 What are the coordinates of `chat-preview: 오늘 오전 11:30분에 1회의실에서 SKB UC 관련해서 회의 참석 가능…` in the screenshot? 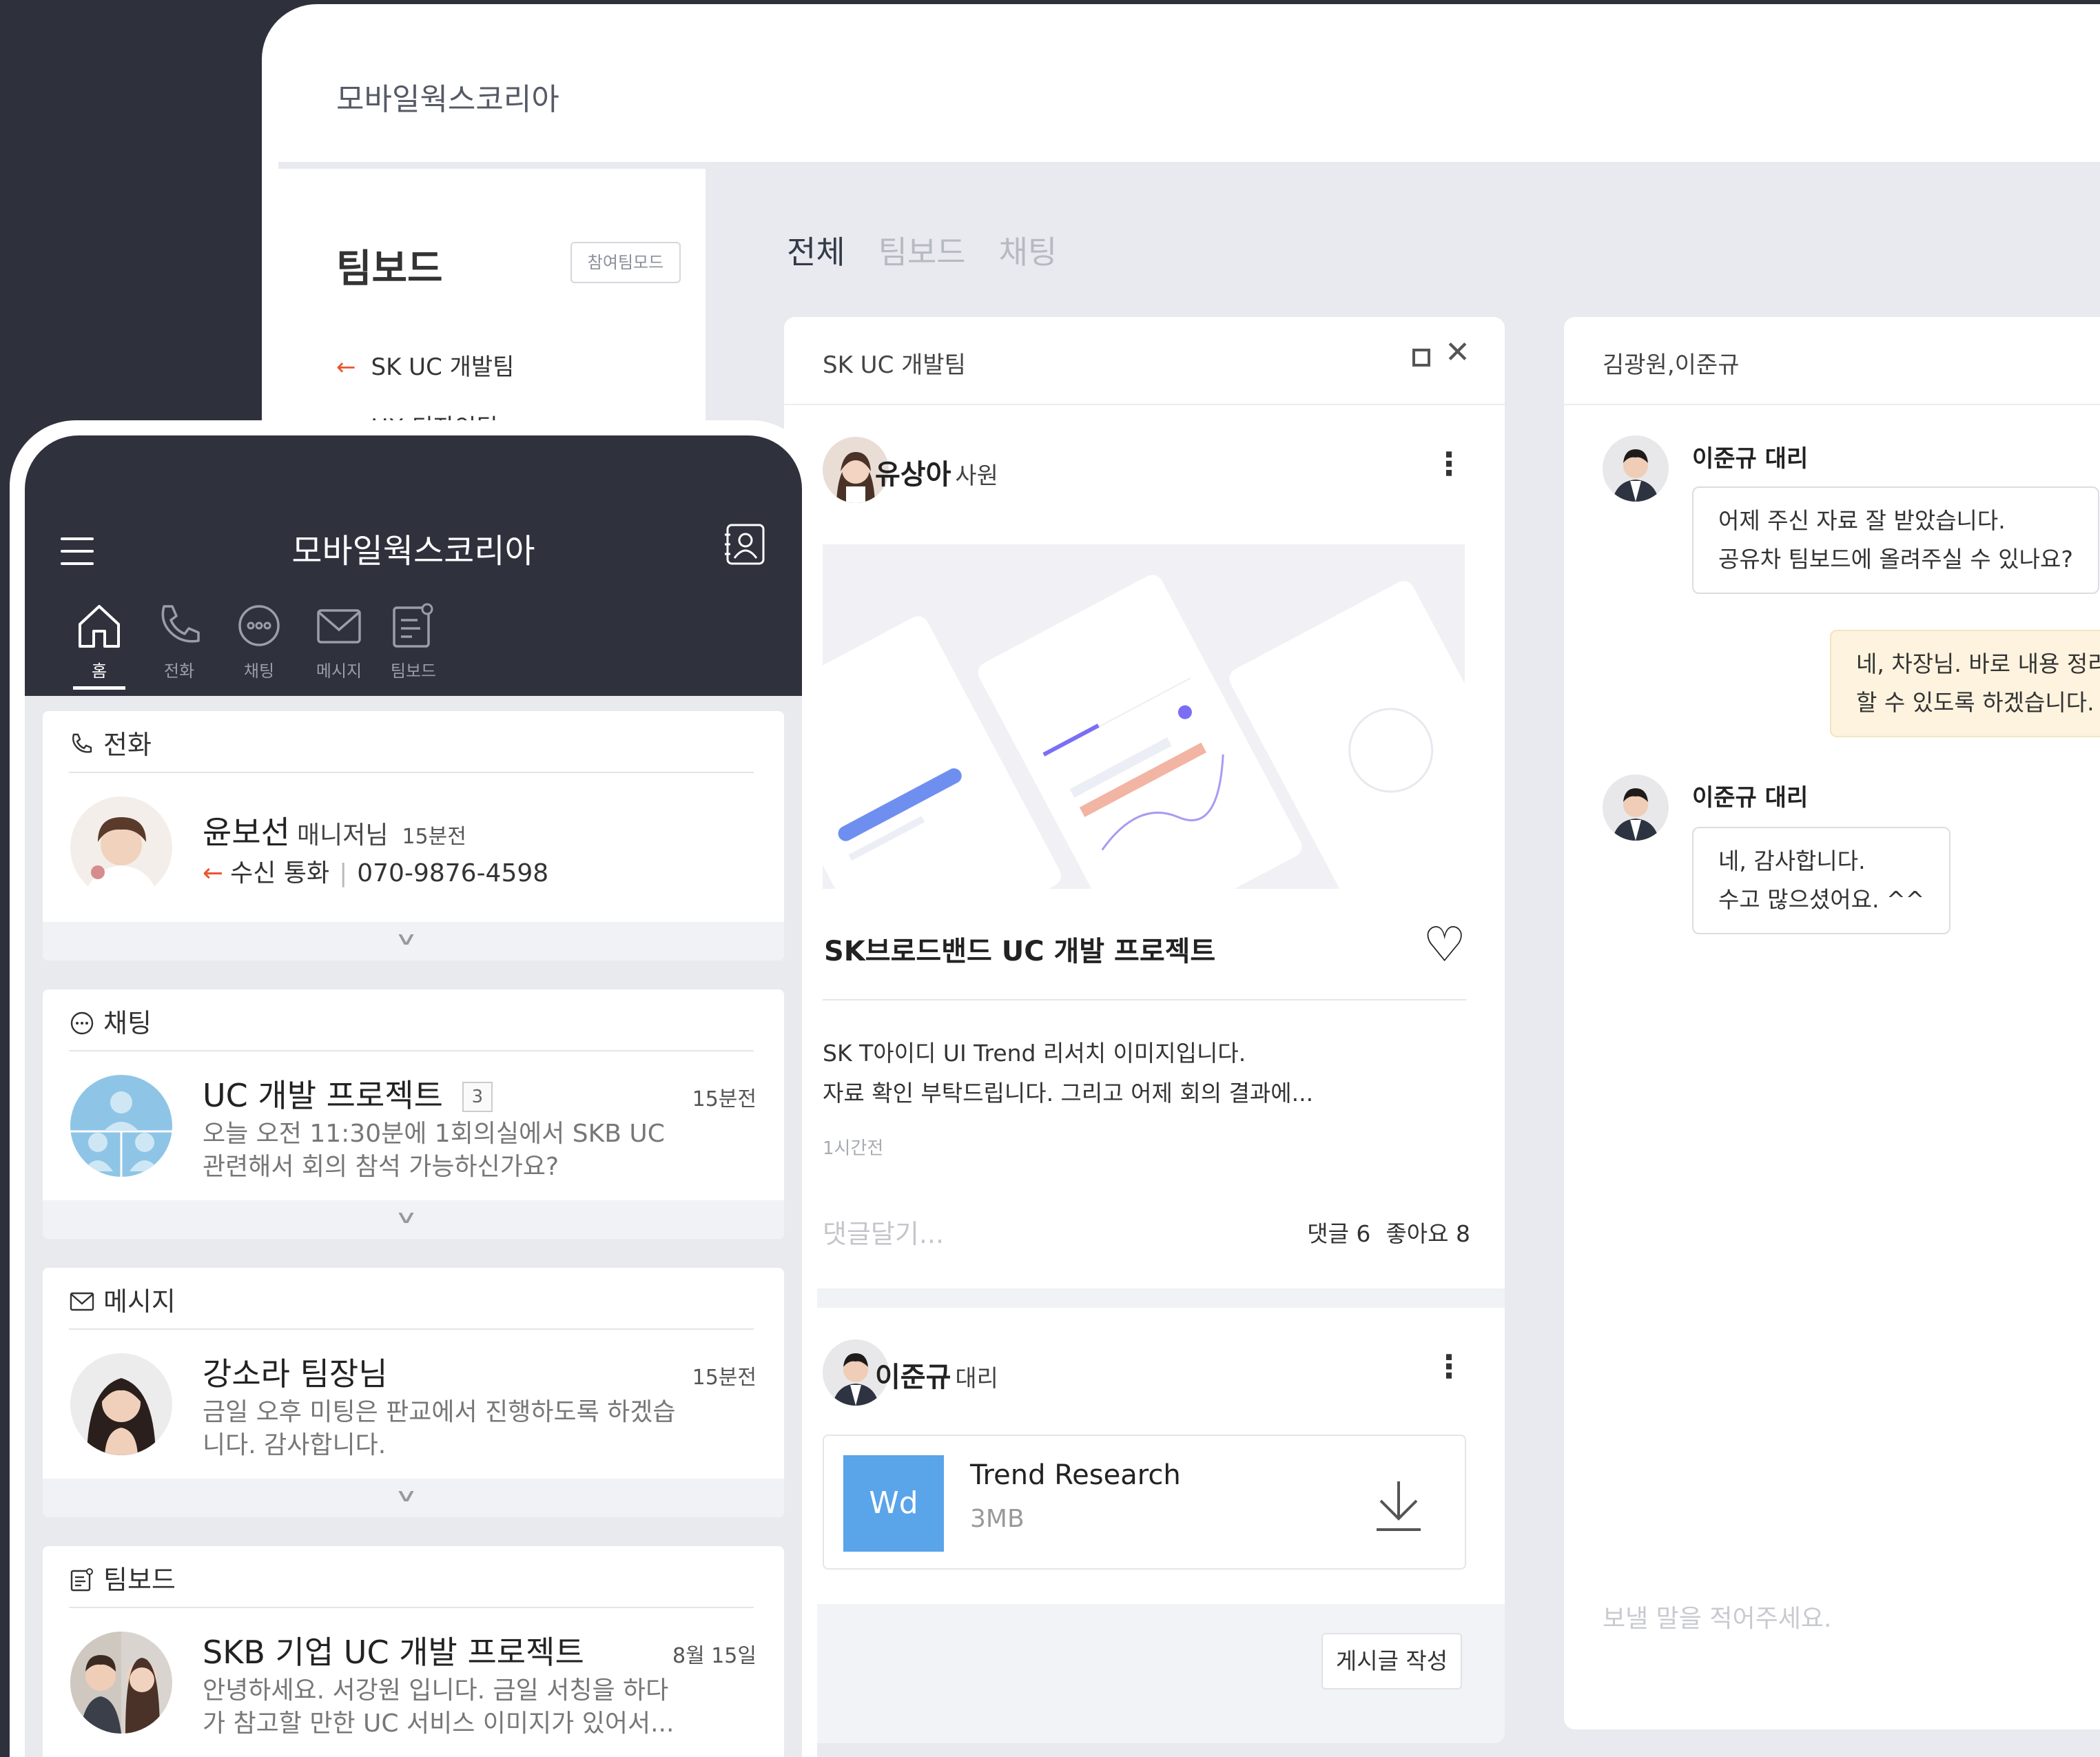 It's located at (434, 1150).